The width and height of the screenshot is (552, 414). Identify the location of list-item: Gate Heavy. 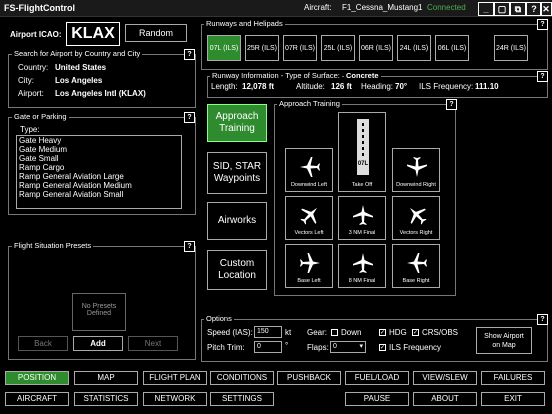
(99, 140).